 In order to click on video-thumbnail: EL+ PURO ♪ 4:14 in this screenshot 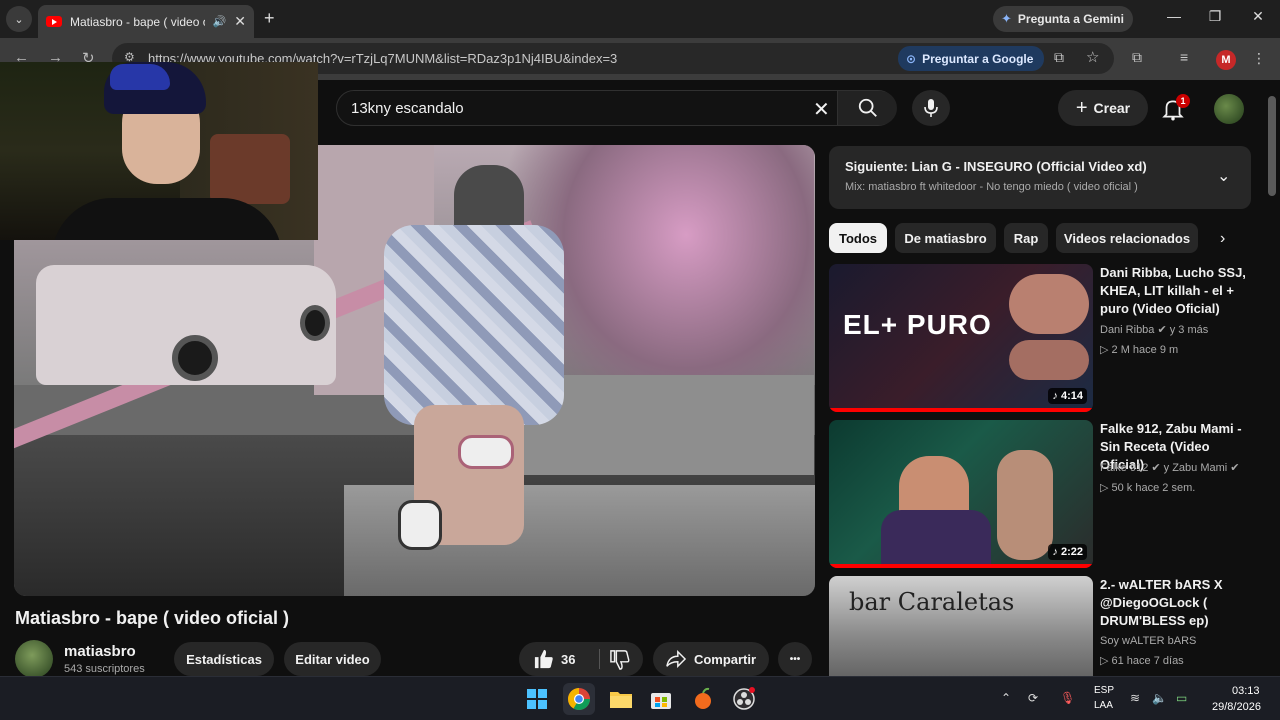, I will do `click(961, 338)`.